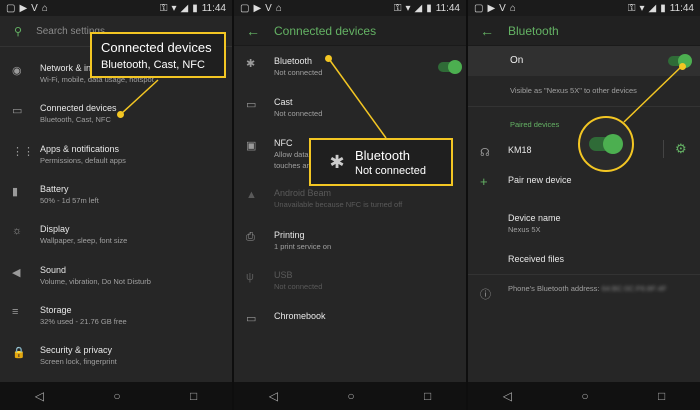 The height and width of the screenshot is (410, 700). What do you see at coordinates (54, 189) in the screenshot?
I see `settings-item-title: Battery` at bounding box center [54, 189].